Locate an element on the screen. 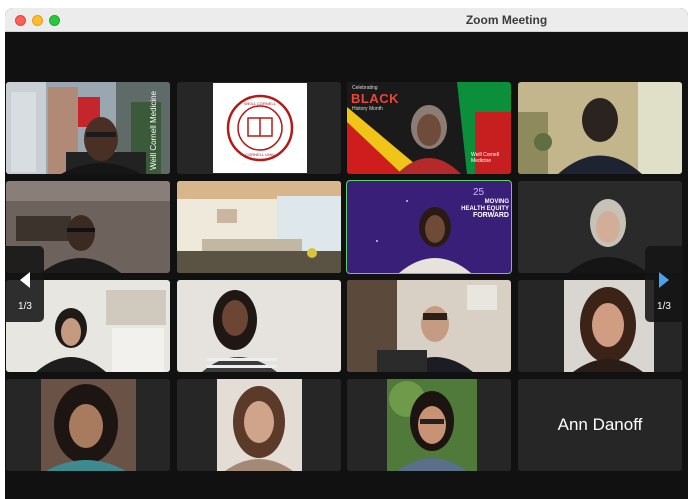 The width and height of the screenshot is (688, 499). active-speaker-tile: 25 MOVING HEALTH EQUITY FORWARD is located at coordinates (429, 227).